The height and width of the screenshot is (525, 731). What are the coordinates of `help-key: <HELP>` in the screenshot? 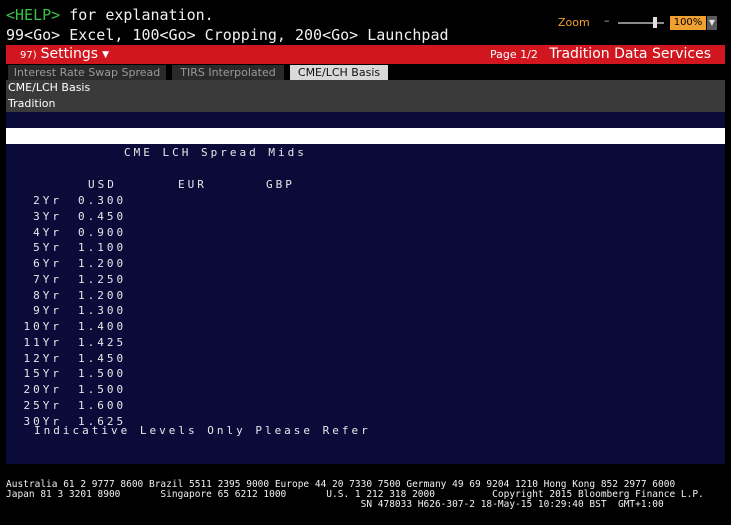 It's located at (33, 15).